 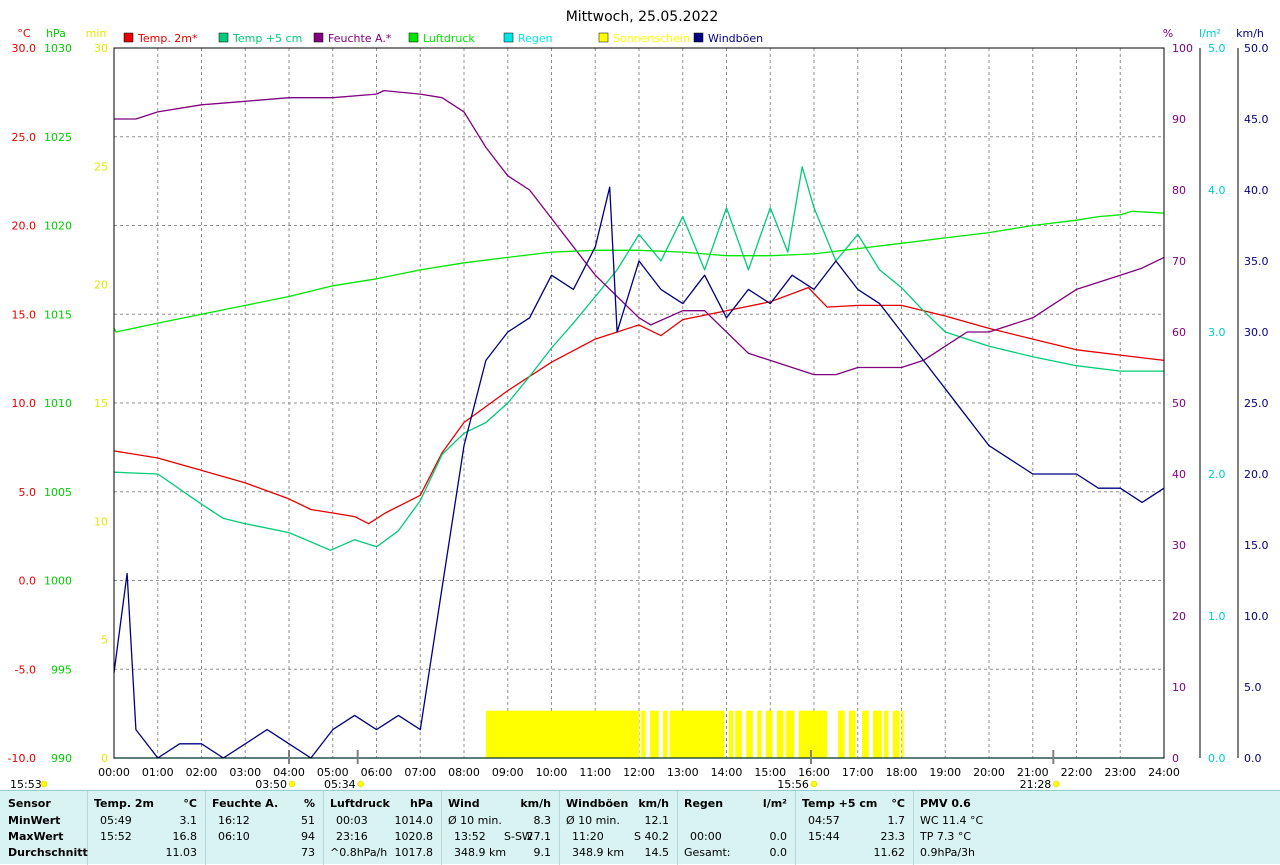 What do you see at coordinates (124, 803) in the screenshot?
I see `stats-temp2m-title: Temp. 2m` at bounding box center [124, 803].